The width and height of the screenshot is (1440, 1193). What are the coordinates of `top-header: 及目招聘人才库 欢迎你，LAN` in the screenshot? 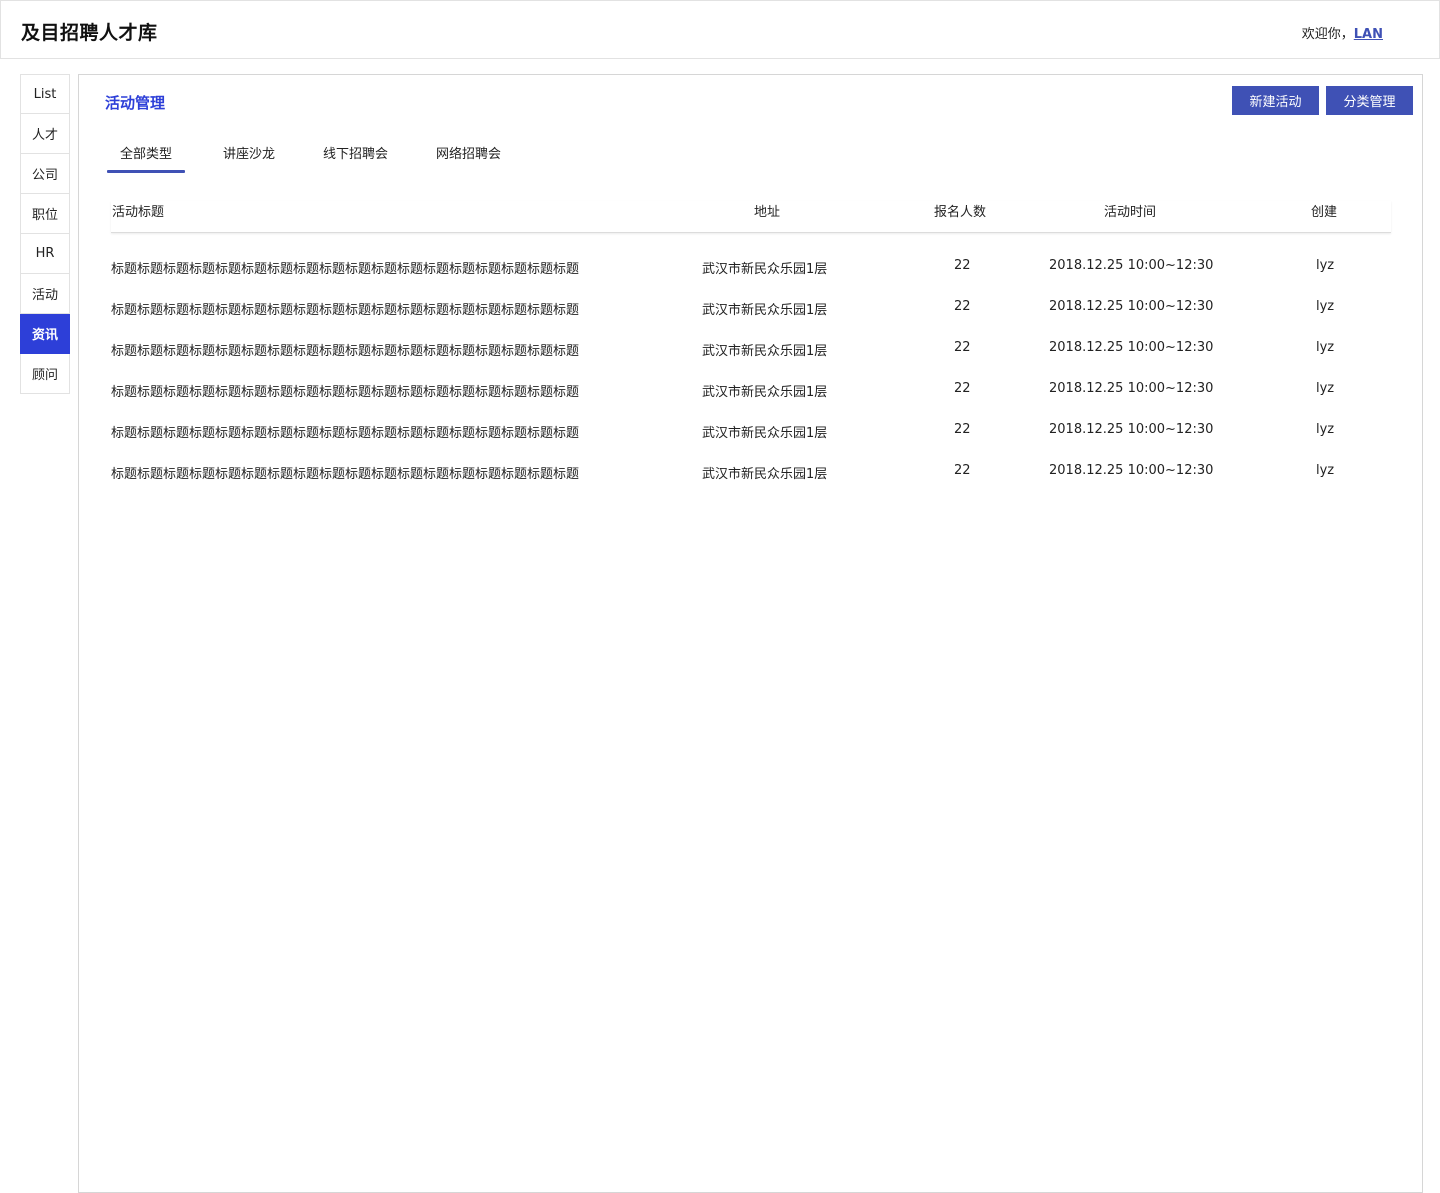 It's located at (720, 29).